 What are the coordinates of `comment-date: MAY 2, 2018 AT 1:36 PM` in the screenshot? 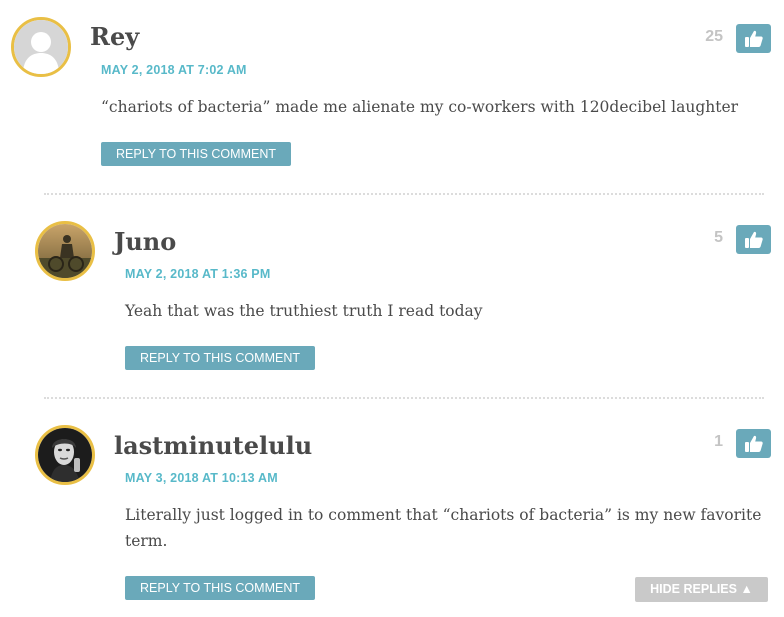 It's located at (197, 274).